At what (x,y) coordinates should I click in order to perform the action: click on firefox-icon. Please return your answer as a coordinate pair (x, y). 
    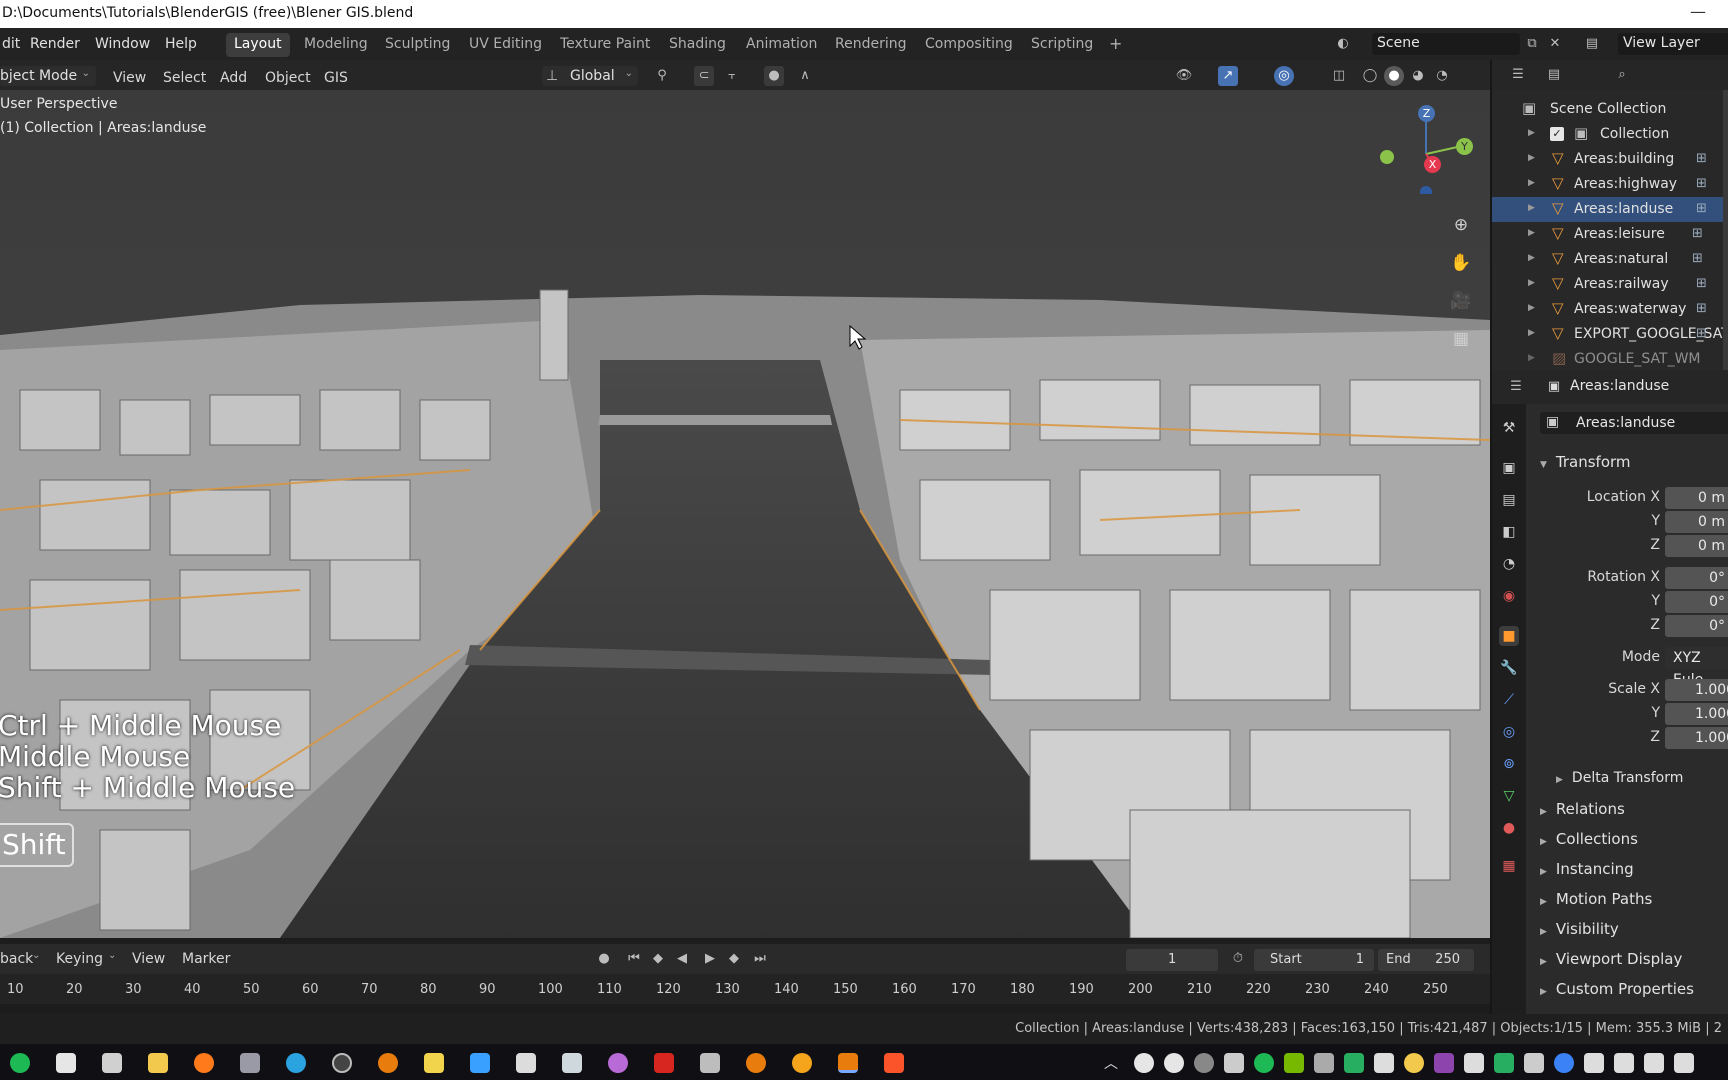
    Looking at the image, I should click on (204, 1063).